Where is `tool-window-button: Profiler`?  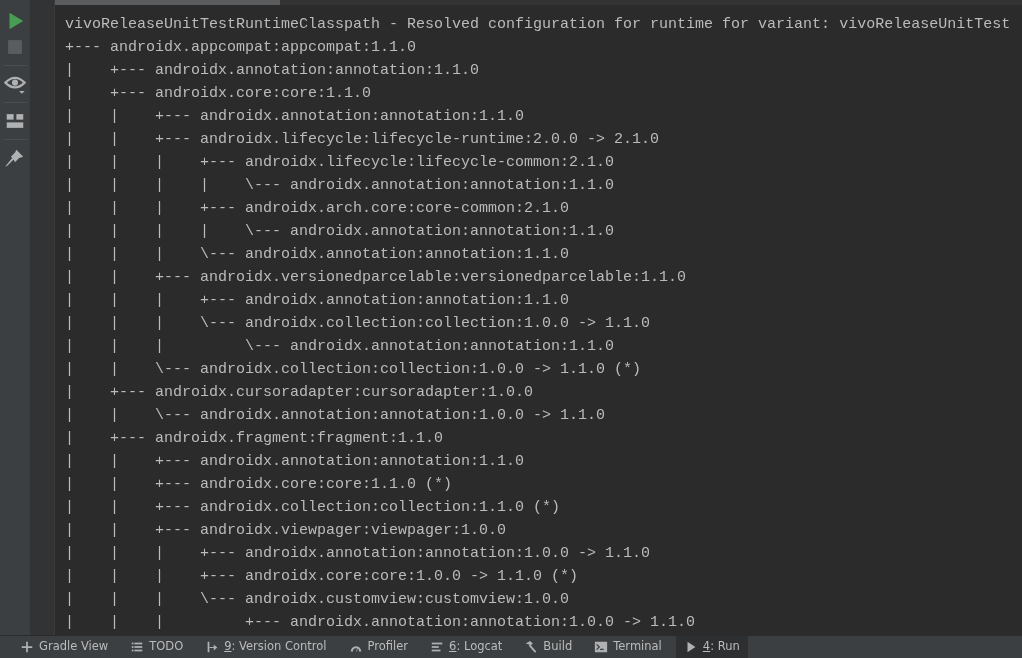
tool-window-button: Profiler is located at coordinates (378, 647).